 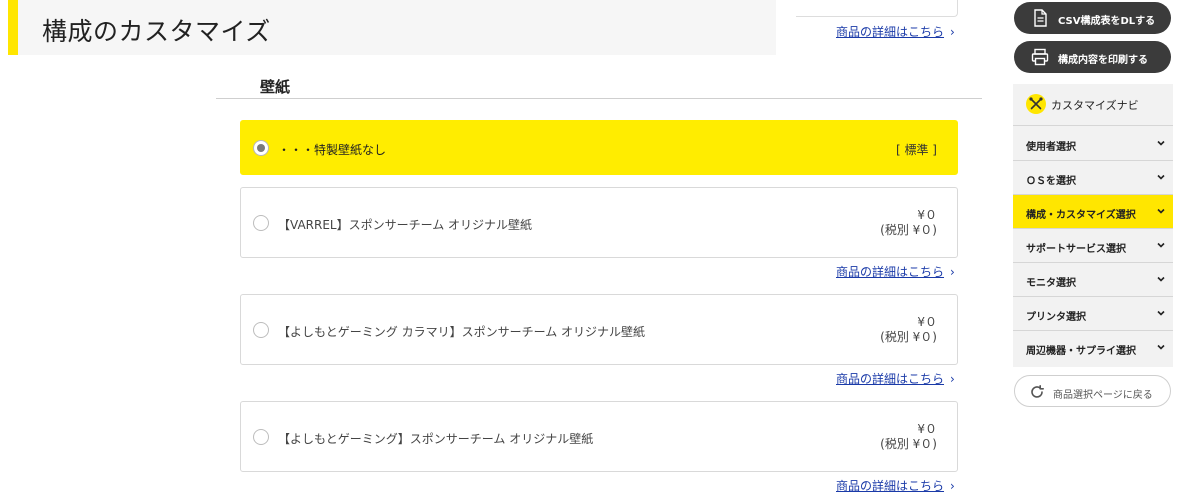 I want to click on csv-download-button: CSV構成表をDLする, so click(x=1092, y=18).